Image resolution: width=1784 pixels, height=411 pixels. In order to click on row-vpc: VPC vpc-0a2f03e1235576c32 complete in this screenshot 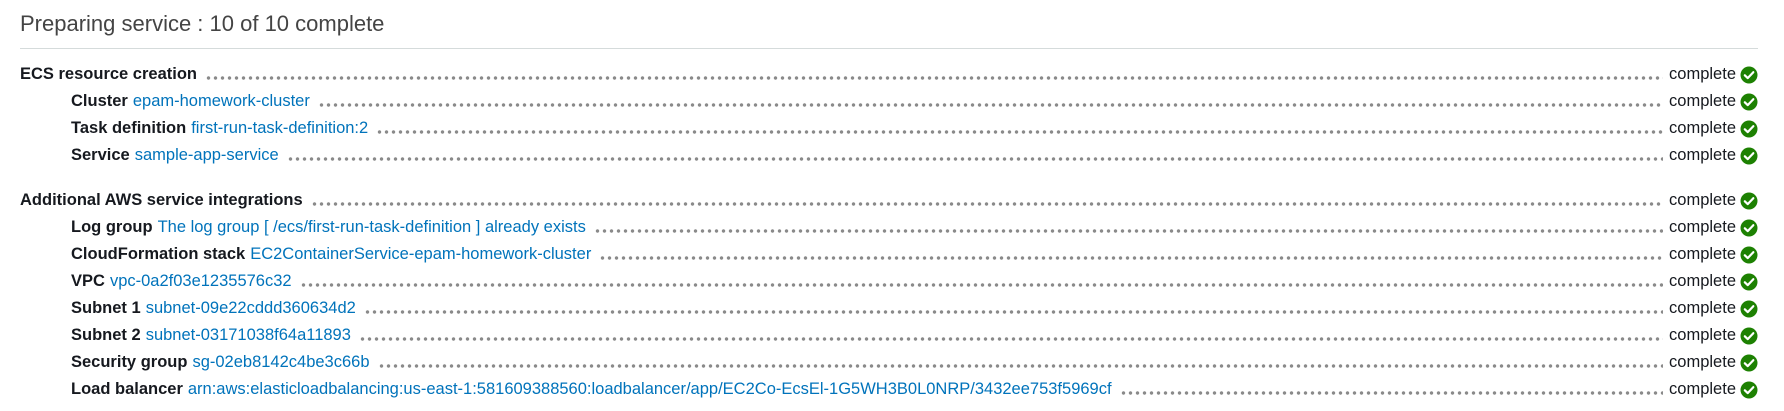, I will do `click(889, 281)`.